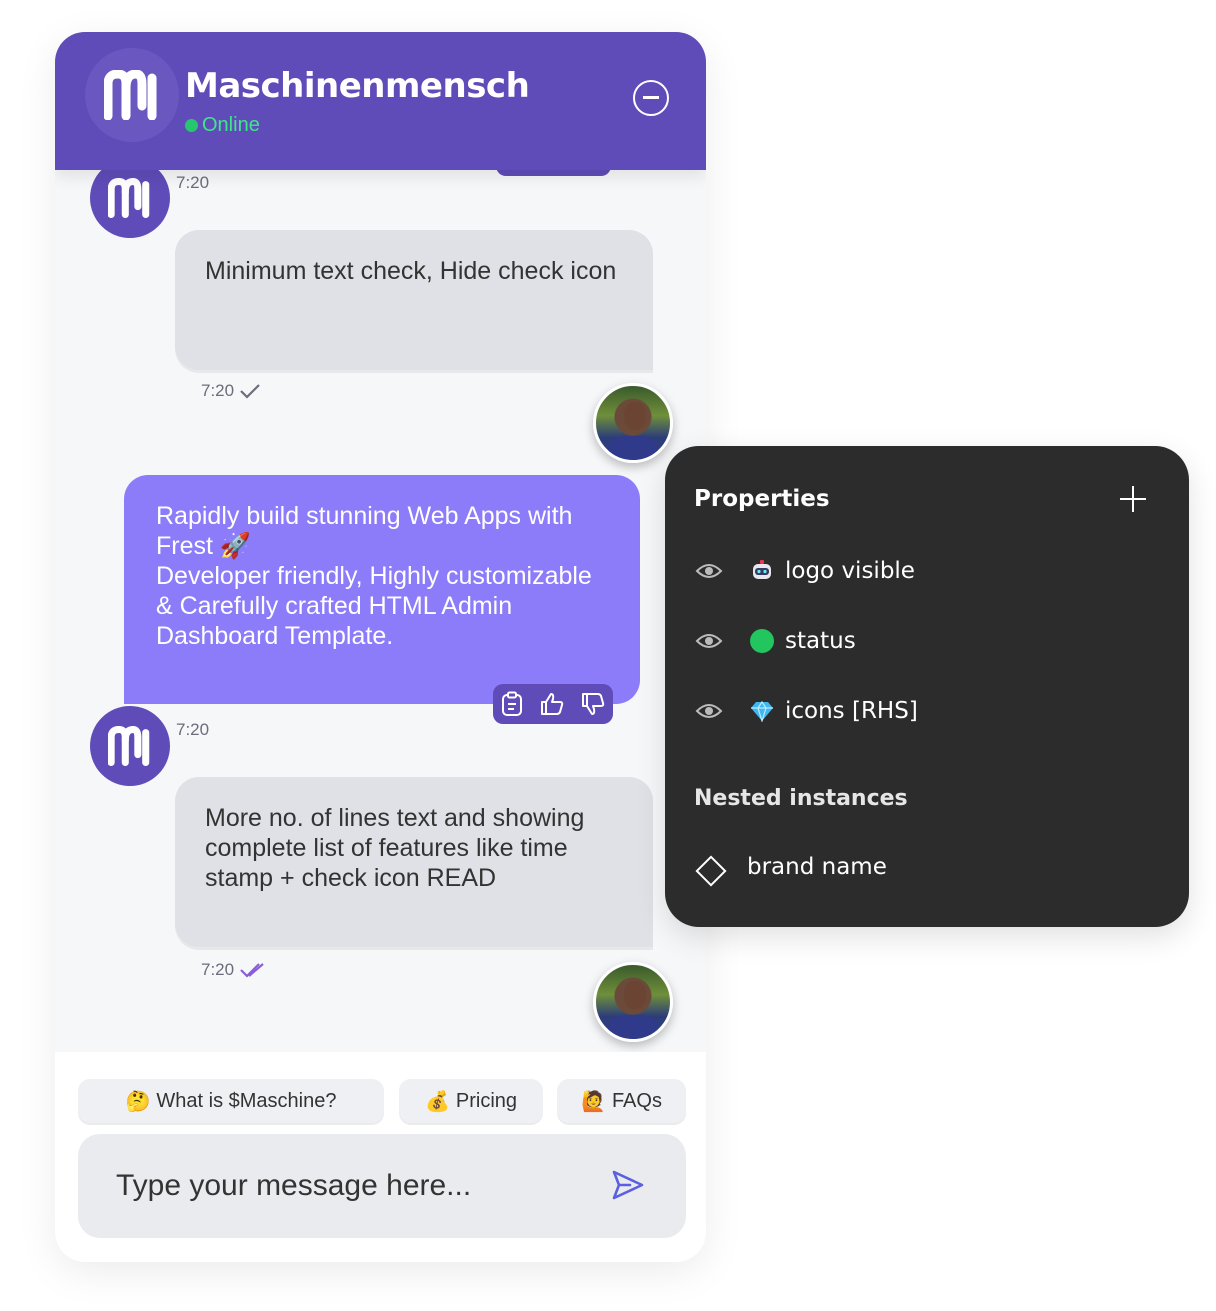  I want to click on property-label: logo visible, so click(850, 571).